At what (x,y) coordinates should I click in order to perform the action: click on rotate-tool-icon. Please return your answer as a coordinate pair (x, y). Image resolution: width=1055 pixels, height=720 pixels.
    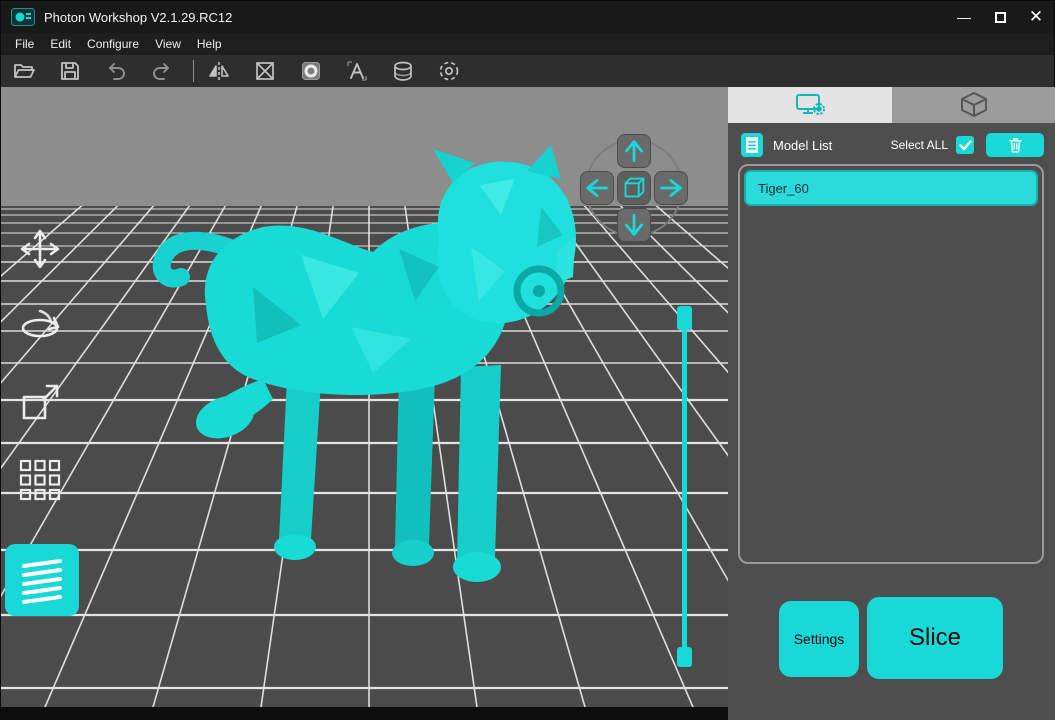
    Looking at the image, I should click on (40, 323).